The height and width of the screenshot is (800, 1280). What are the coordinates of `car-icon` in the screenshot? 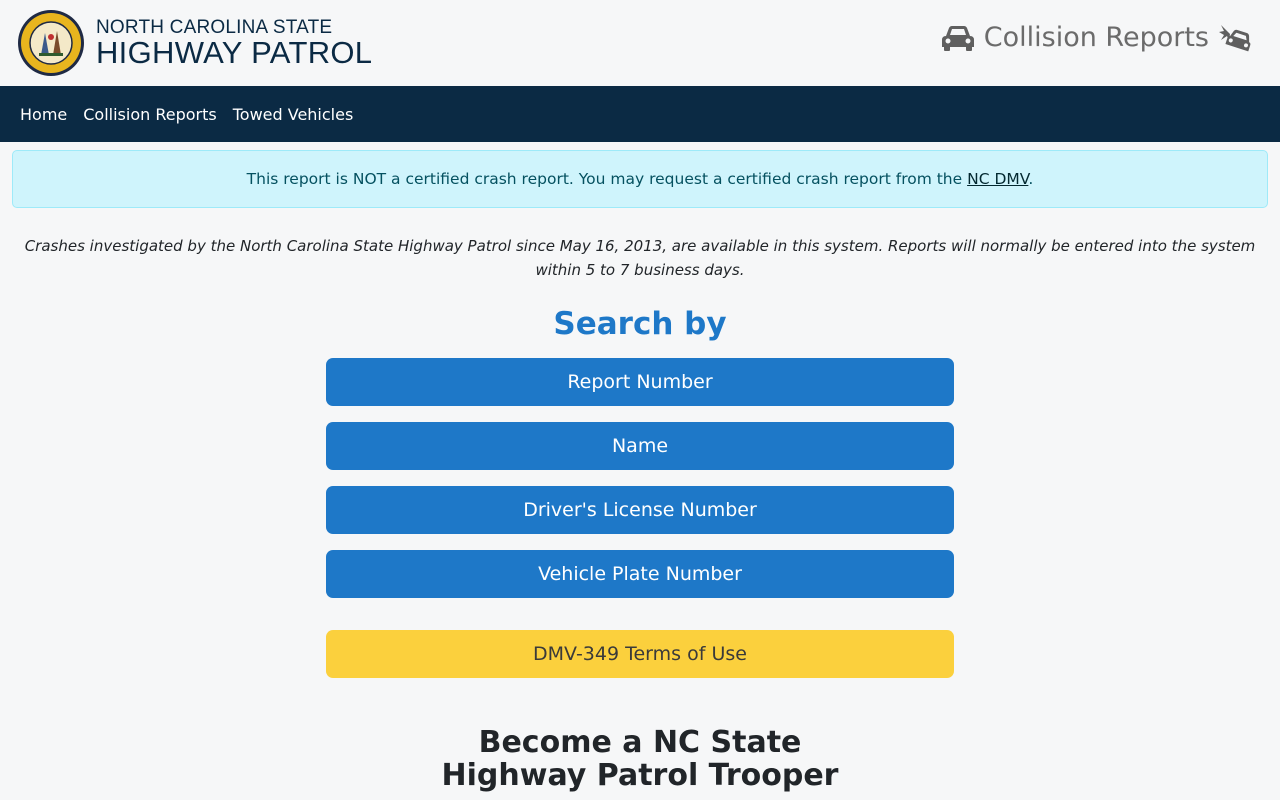 It's located at (957, 38).